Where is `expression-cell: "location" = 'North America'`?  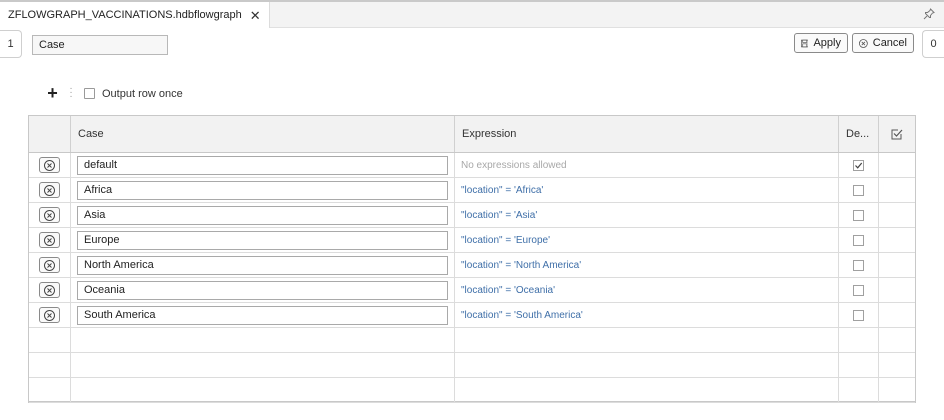
expression-cell: "location" = 'North America' is located at coordinates (647, 265).